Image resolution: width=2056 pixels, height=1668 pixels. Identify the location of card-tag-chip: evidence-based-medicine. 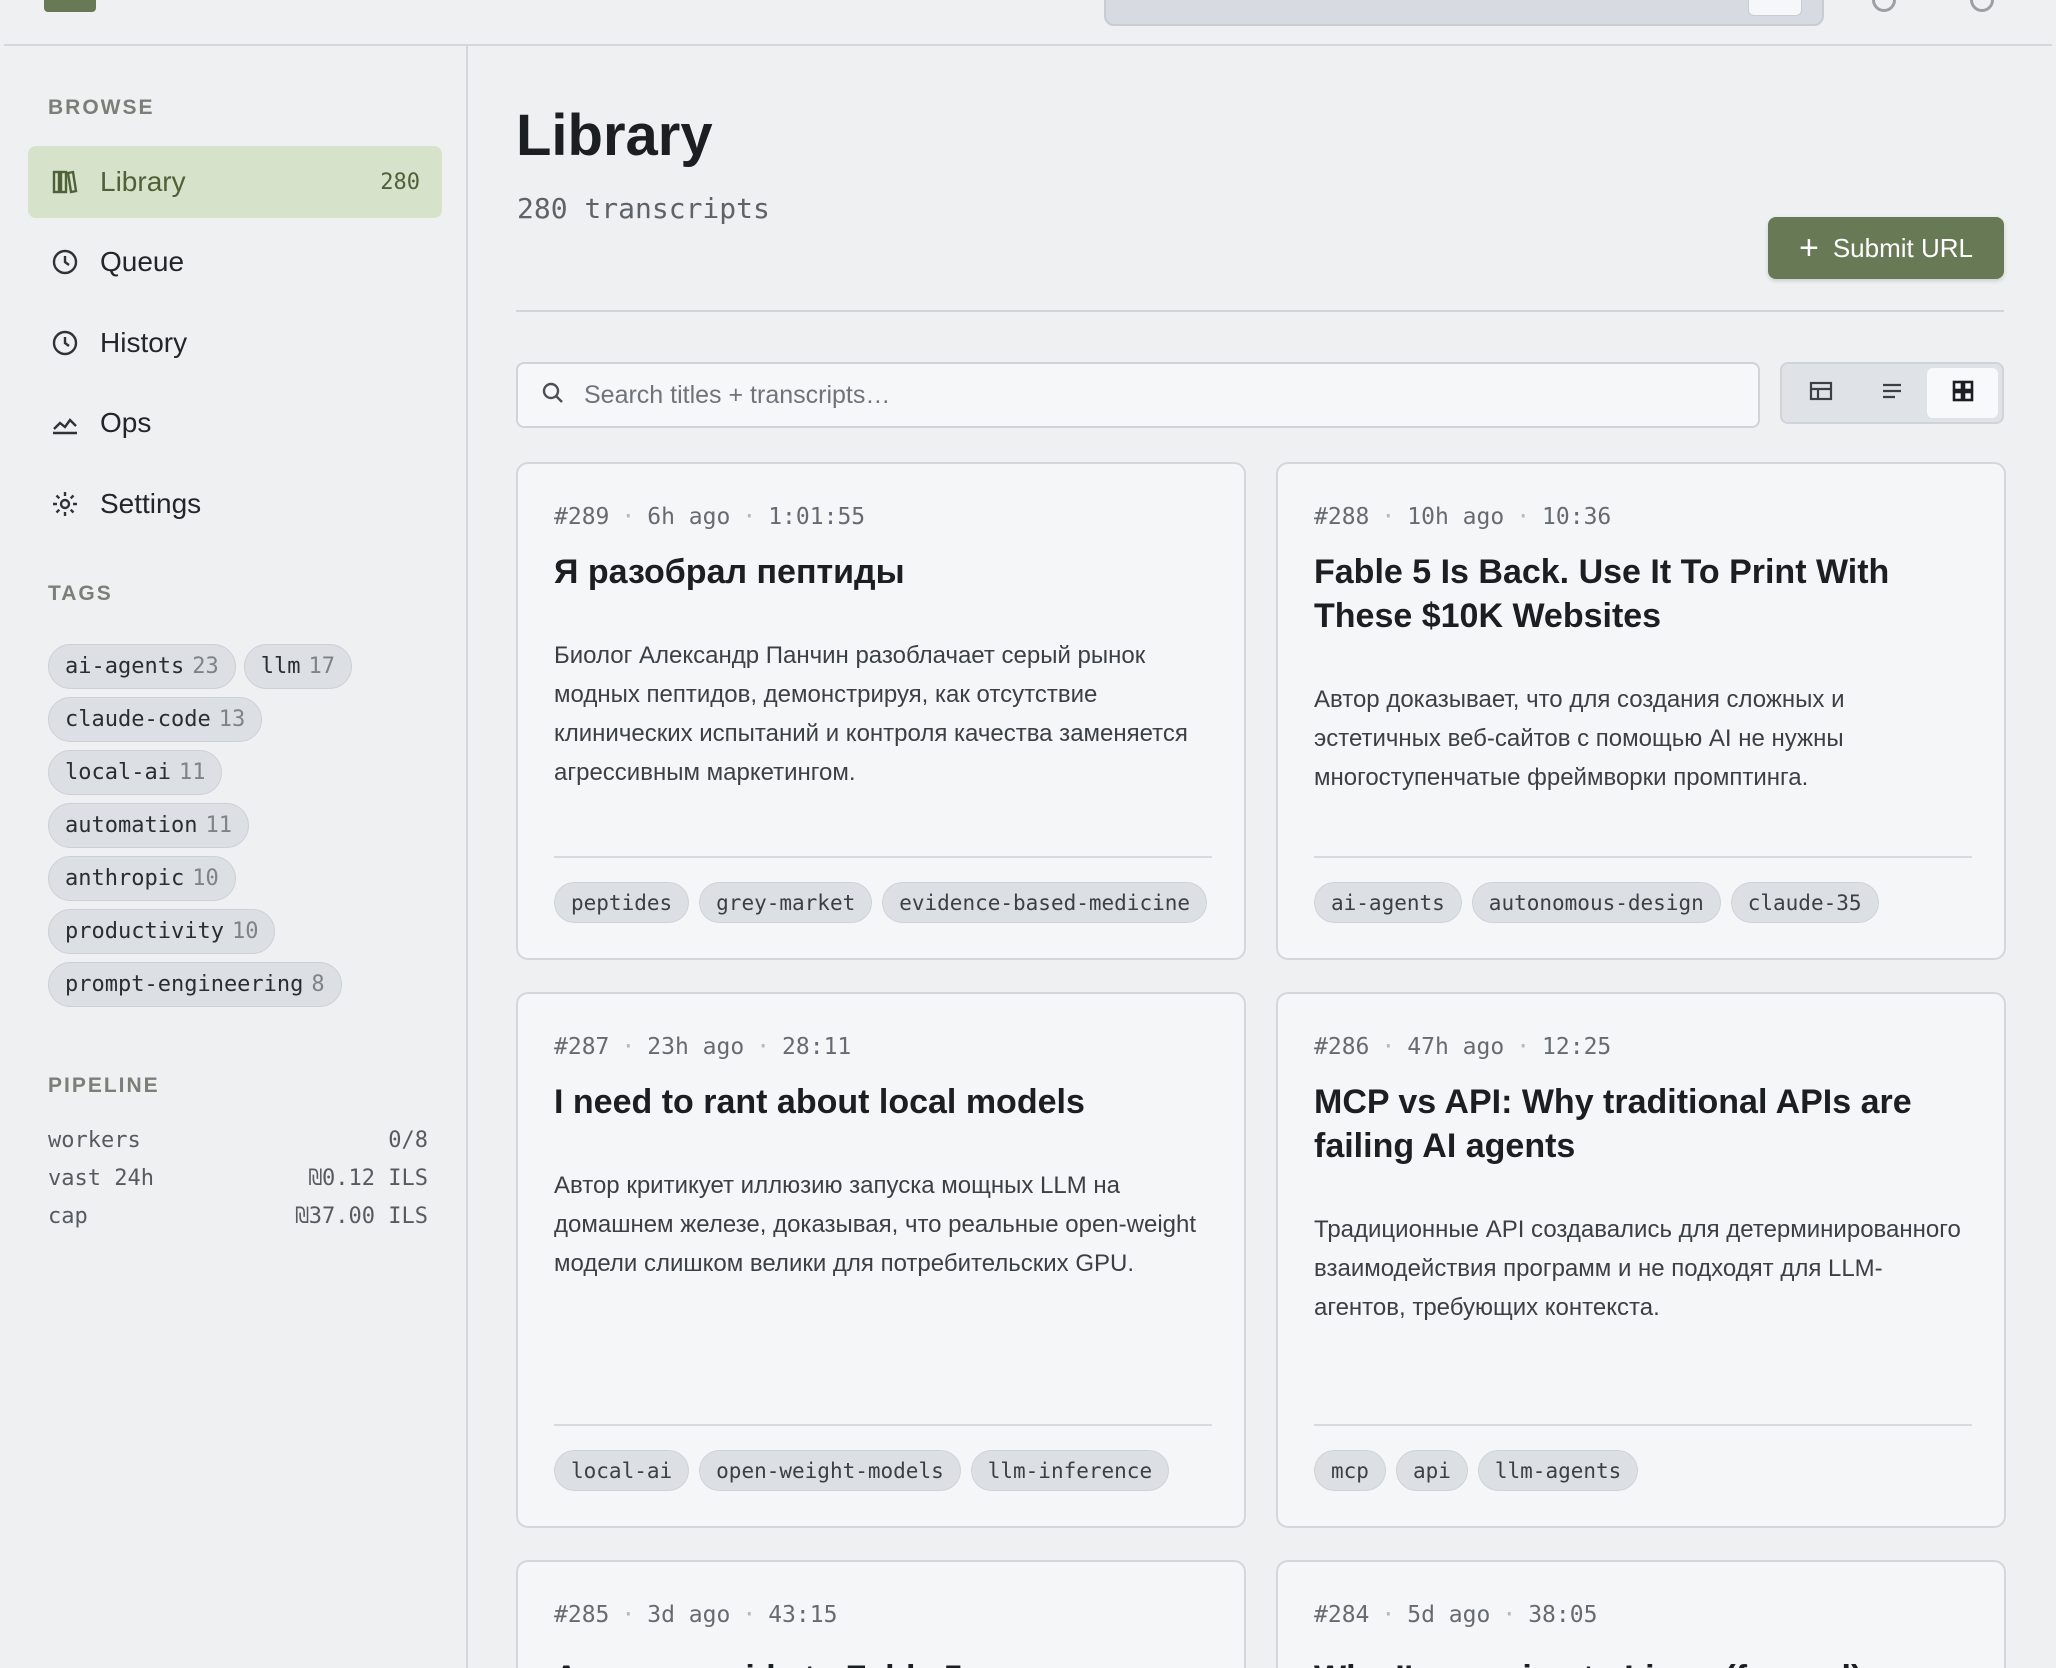
(1045, 902).